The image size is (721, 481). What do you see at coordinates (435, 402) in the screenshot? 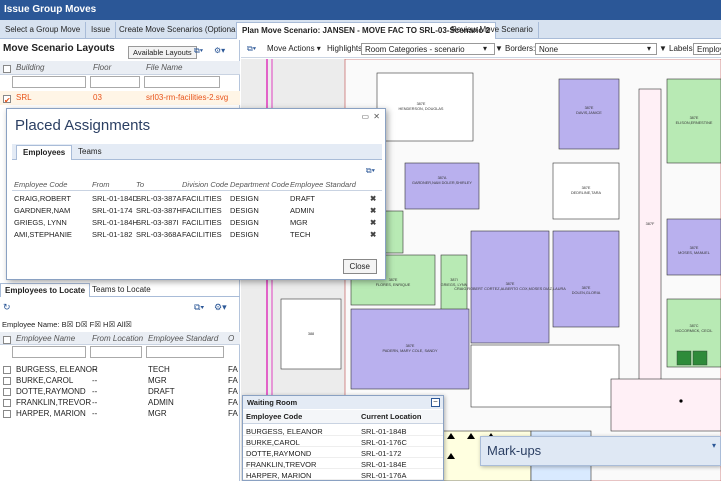
I see `minimize-icon: –` at bounding box center [435, 402].